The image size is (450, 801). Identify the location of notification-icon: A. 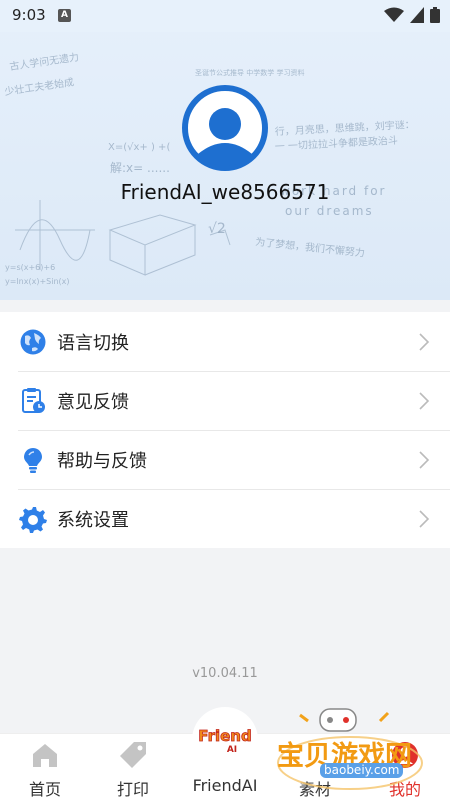
(64, 15).